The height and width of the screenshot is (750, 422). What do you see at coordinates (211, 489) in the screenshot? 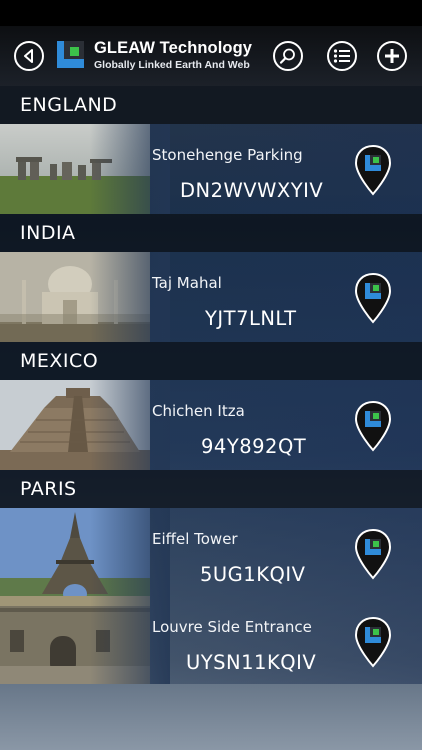
I see `section-header-paris: PARIS` at bounding box center [211, 489].